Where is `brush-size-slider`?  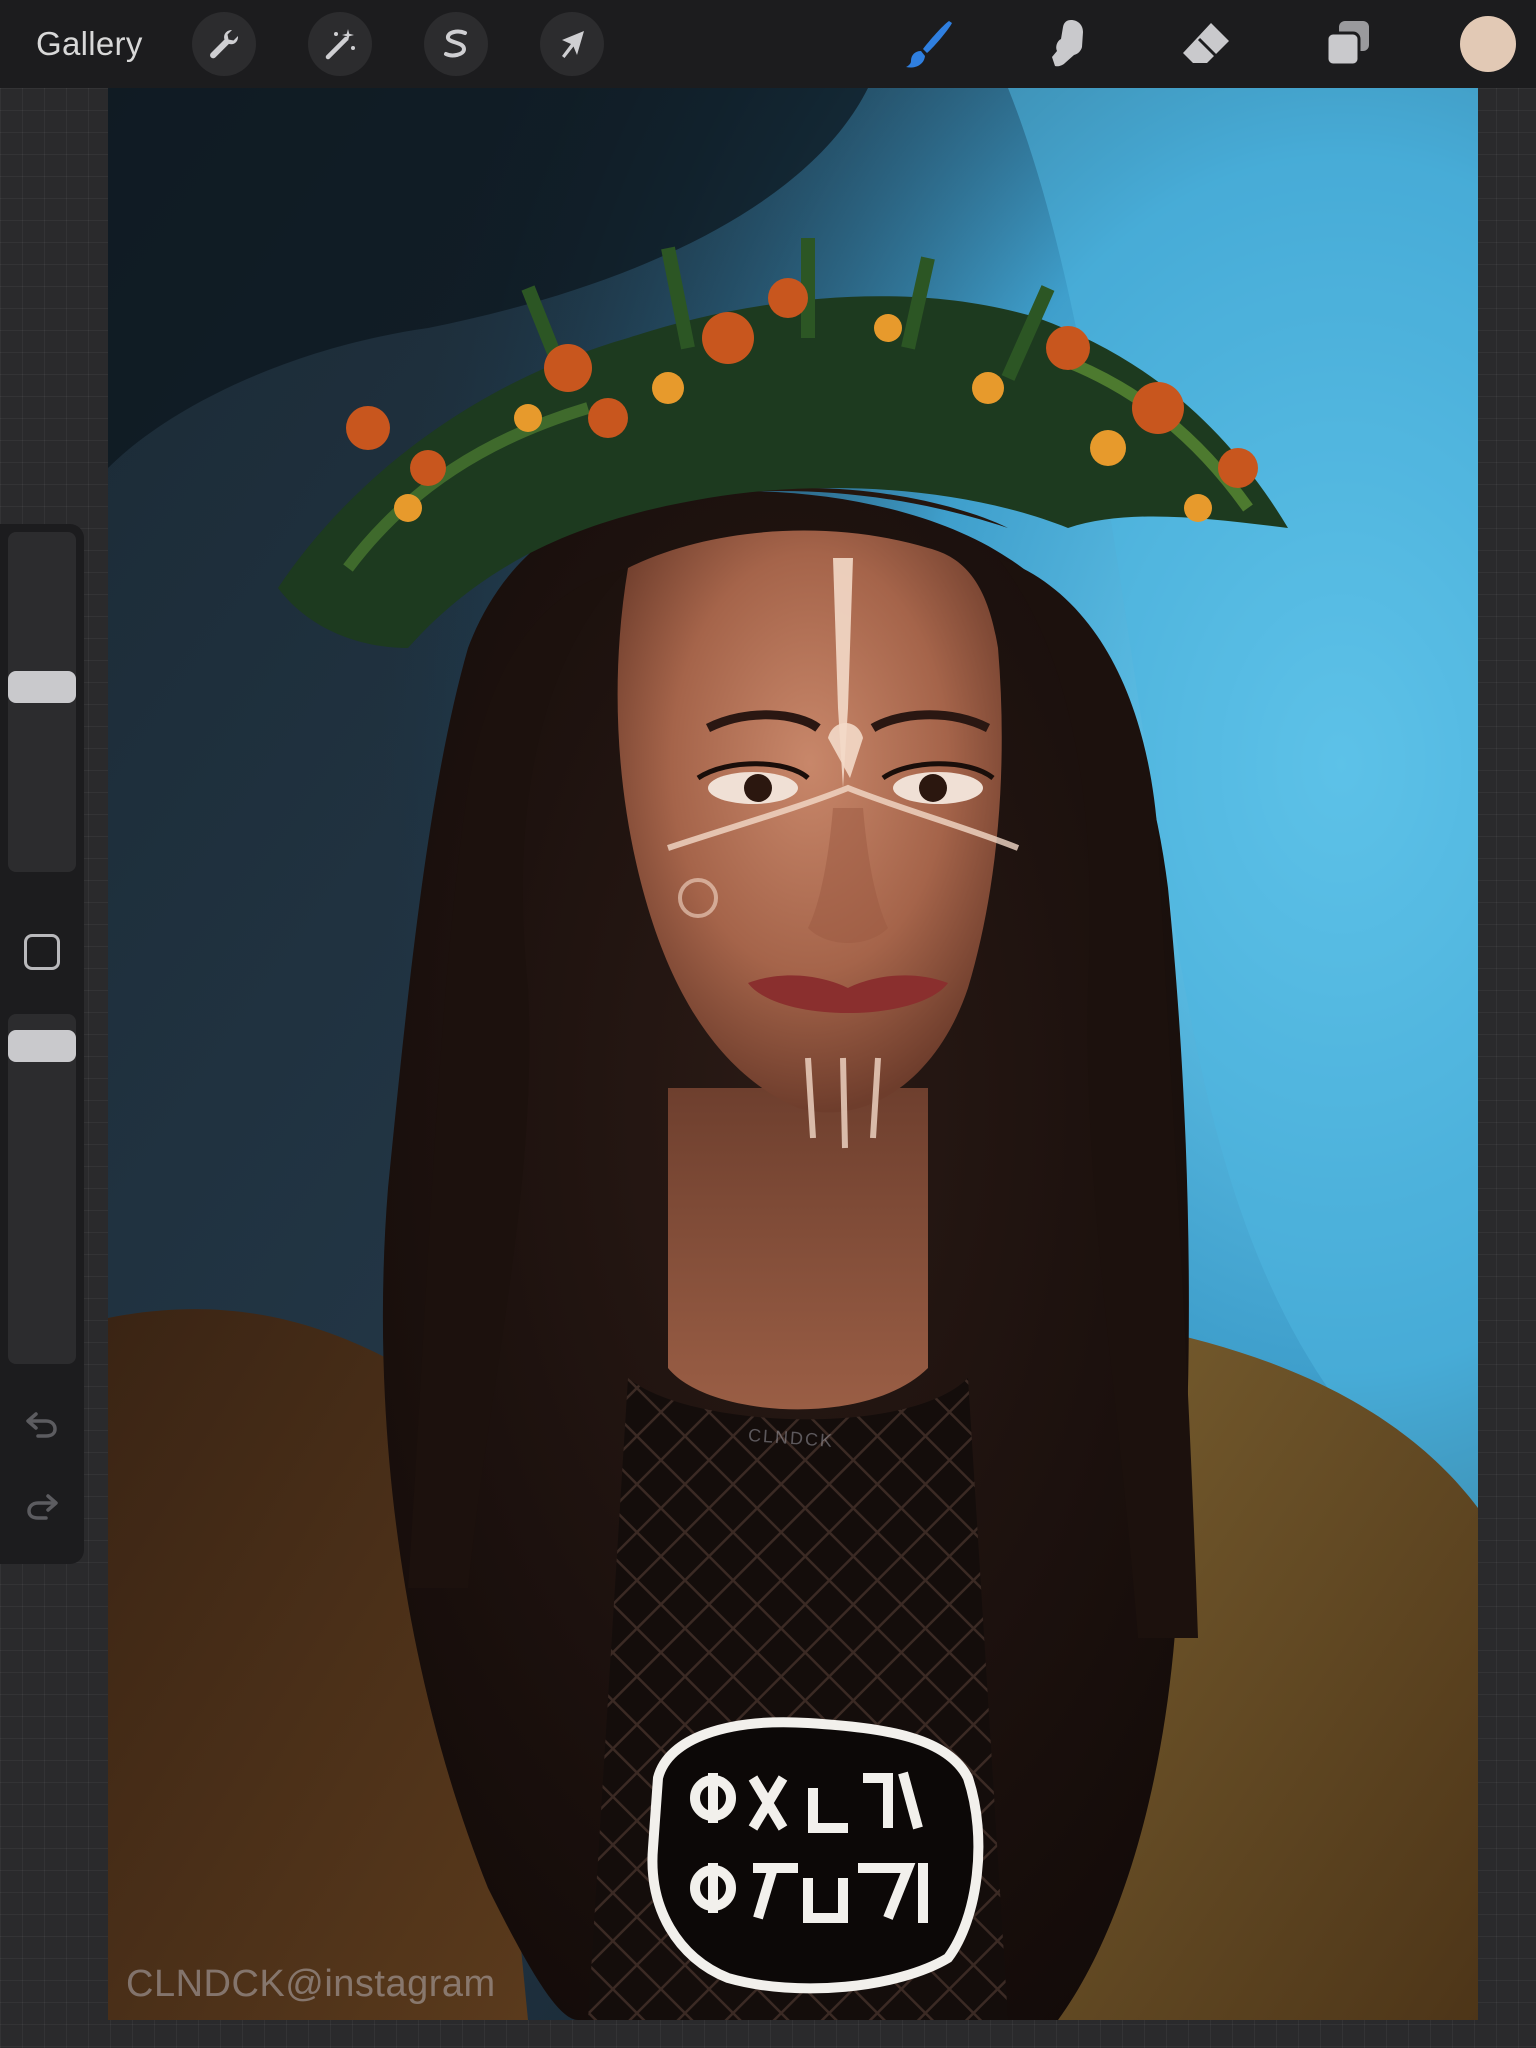
brush-size-slider is located at coordinates (42, 702).